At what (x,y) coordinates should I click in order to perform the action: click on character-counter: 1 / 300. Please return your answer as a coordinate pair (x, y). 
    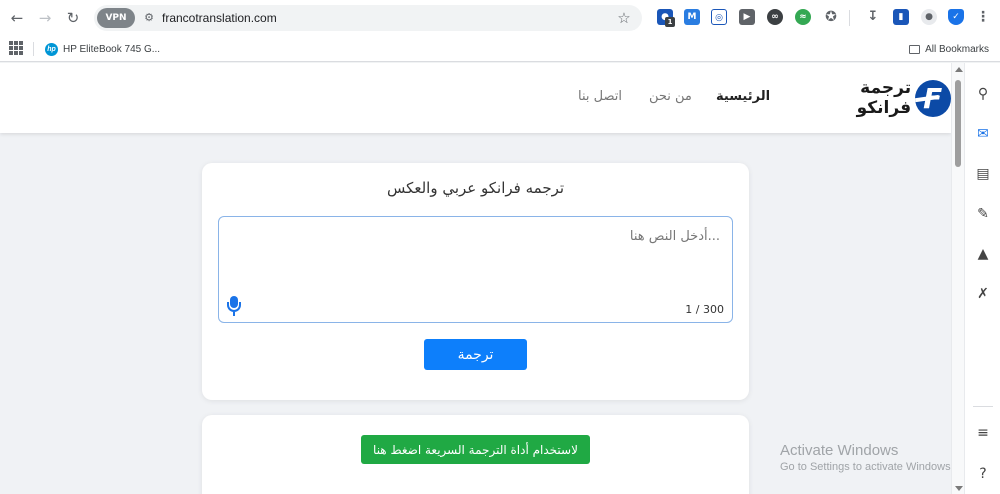
    Looking at the image, I should click on (704, 309).